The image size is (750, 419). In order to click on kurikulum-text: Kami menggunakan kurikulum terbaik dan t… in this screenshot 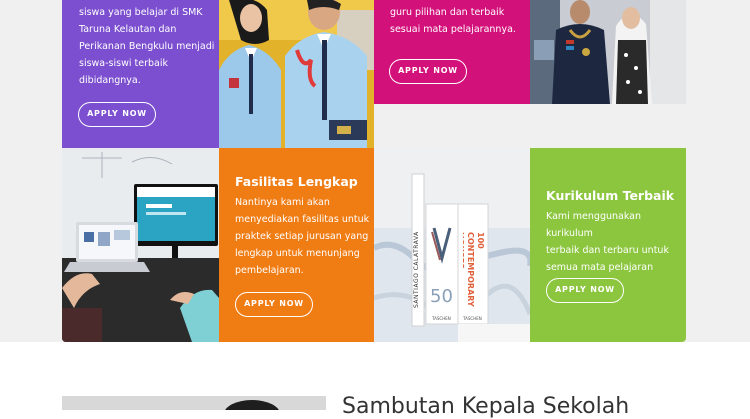, I will do `click(616, 242)`.